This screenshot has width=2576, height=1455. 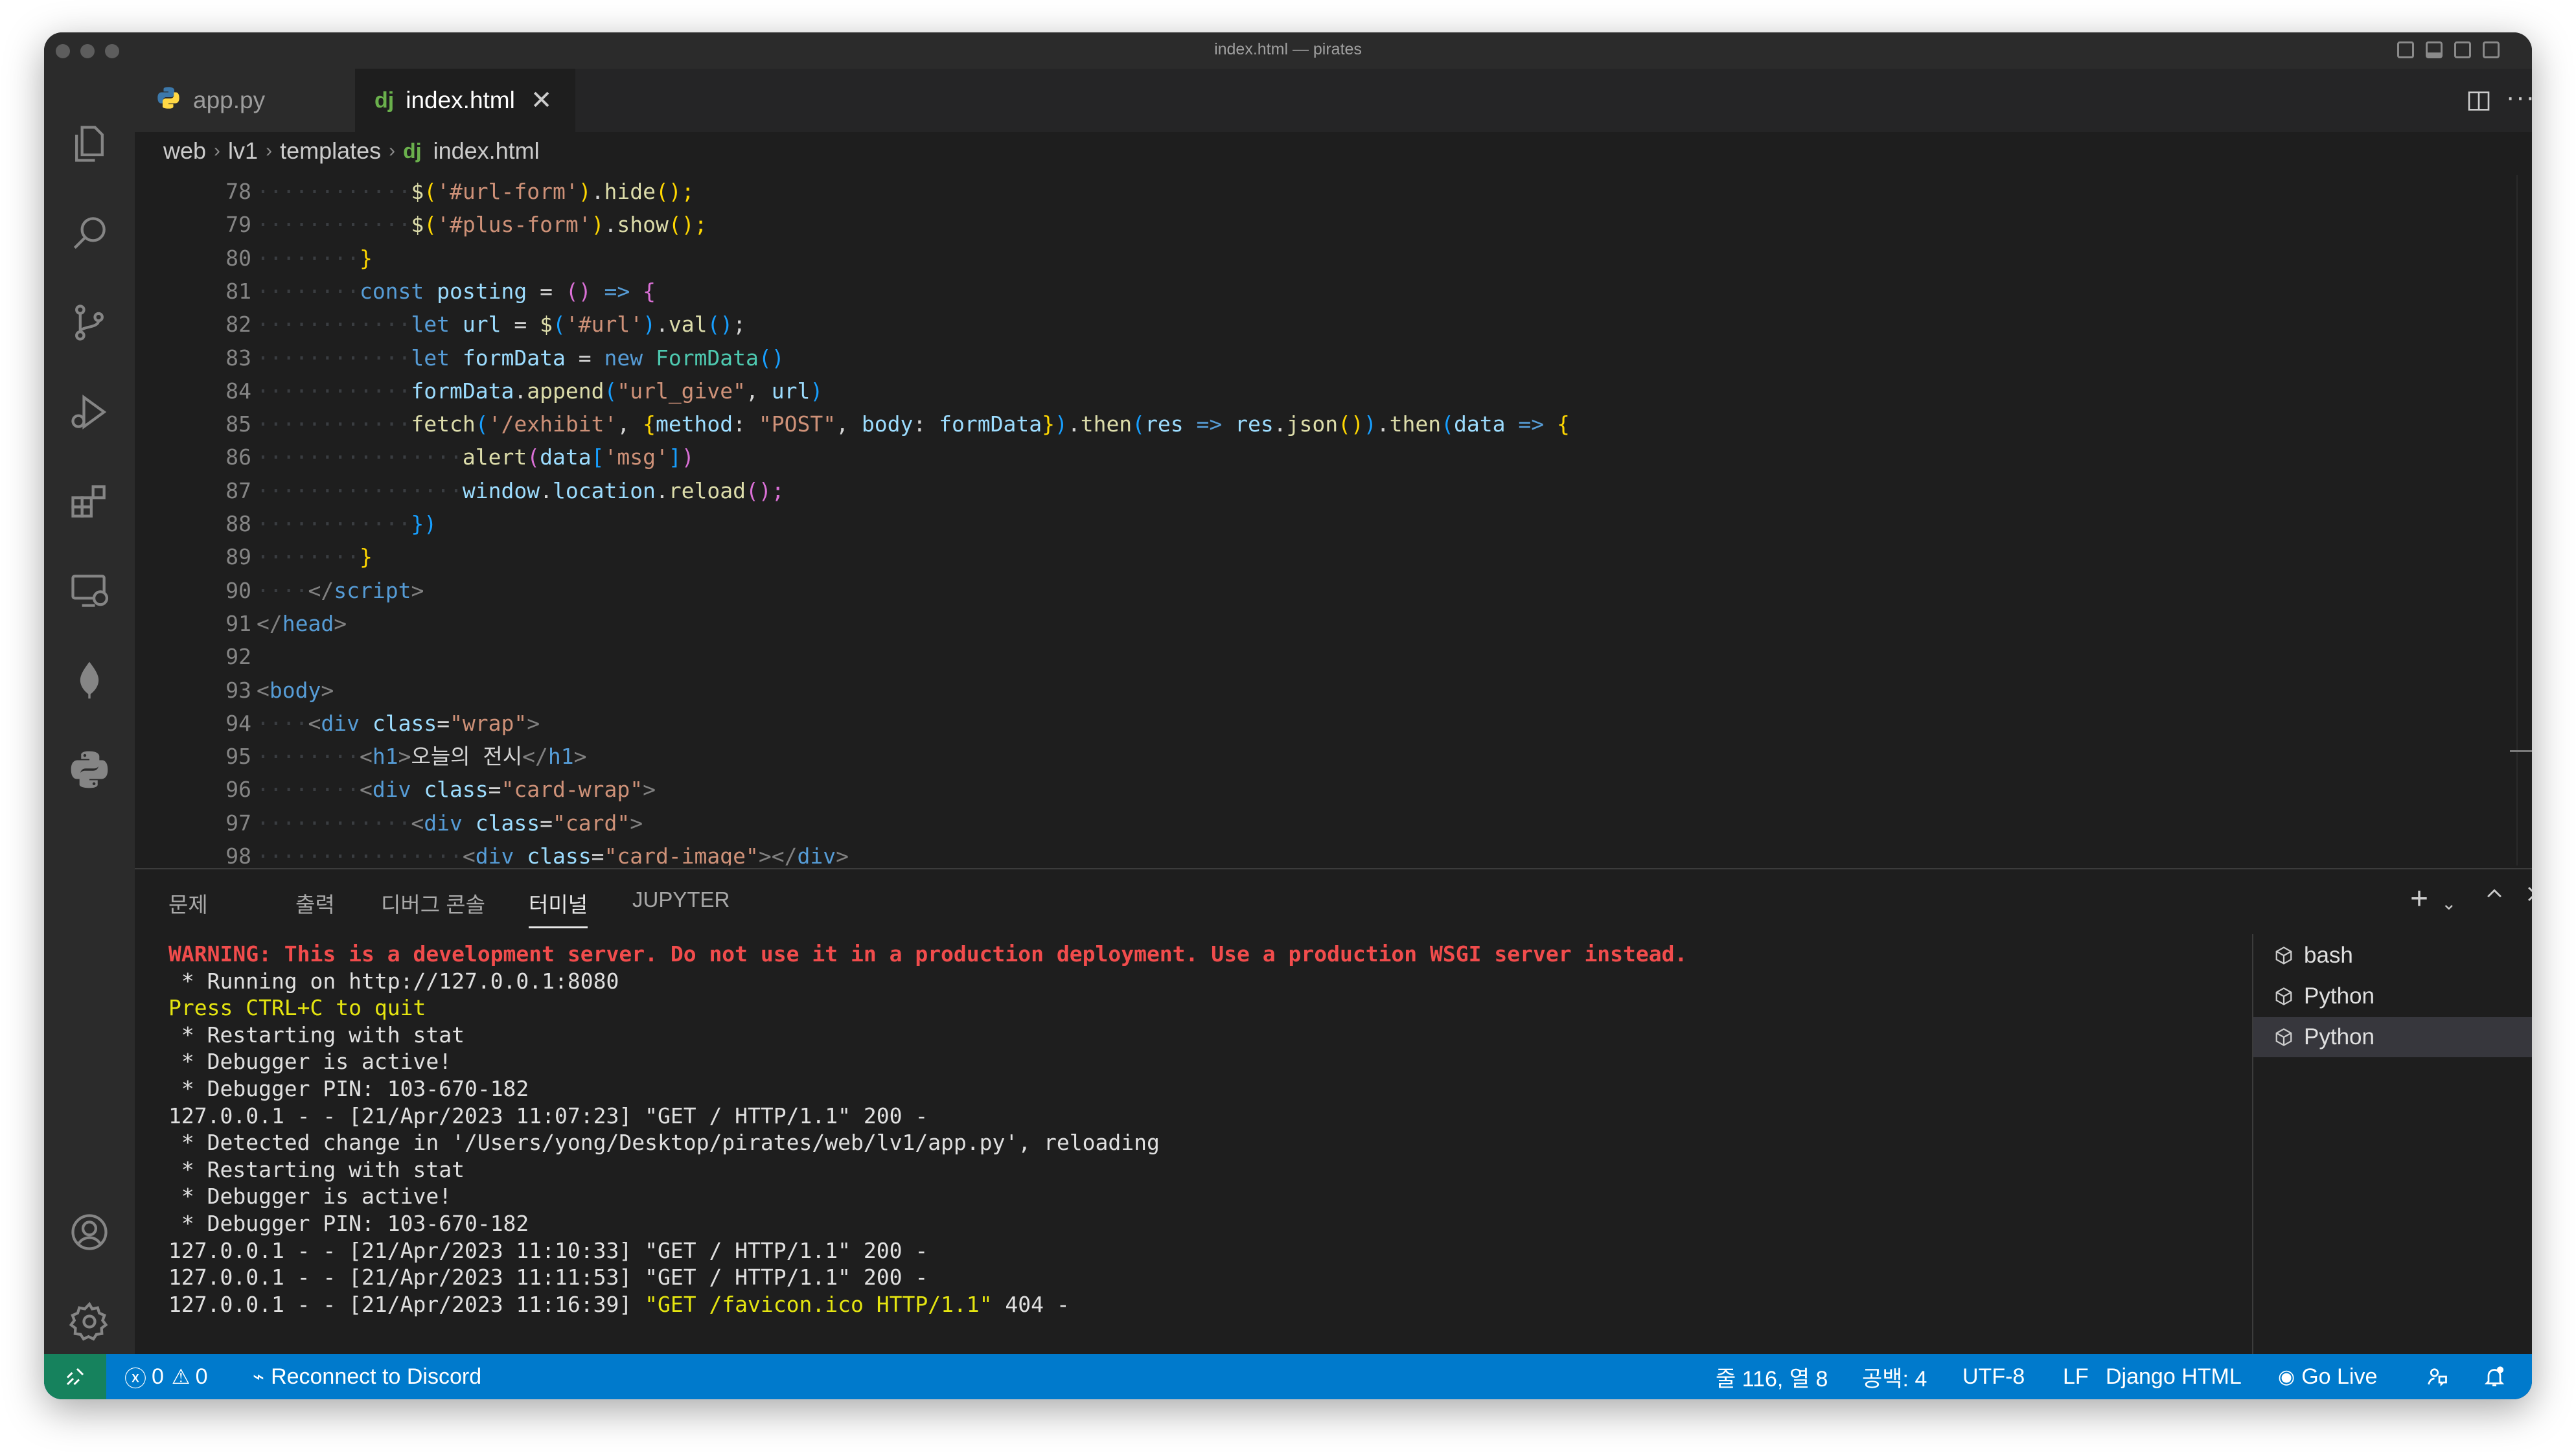 I want to click on code-line: 92, so click(x=1327, y=657).